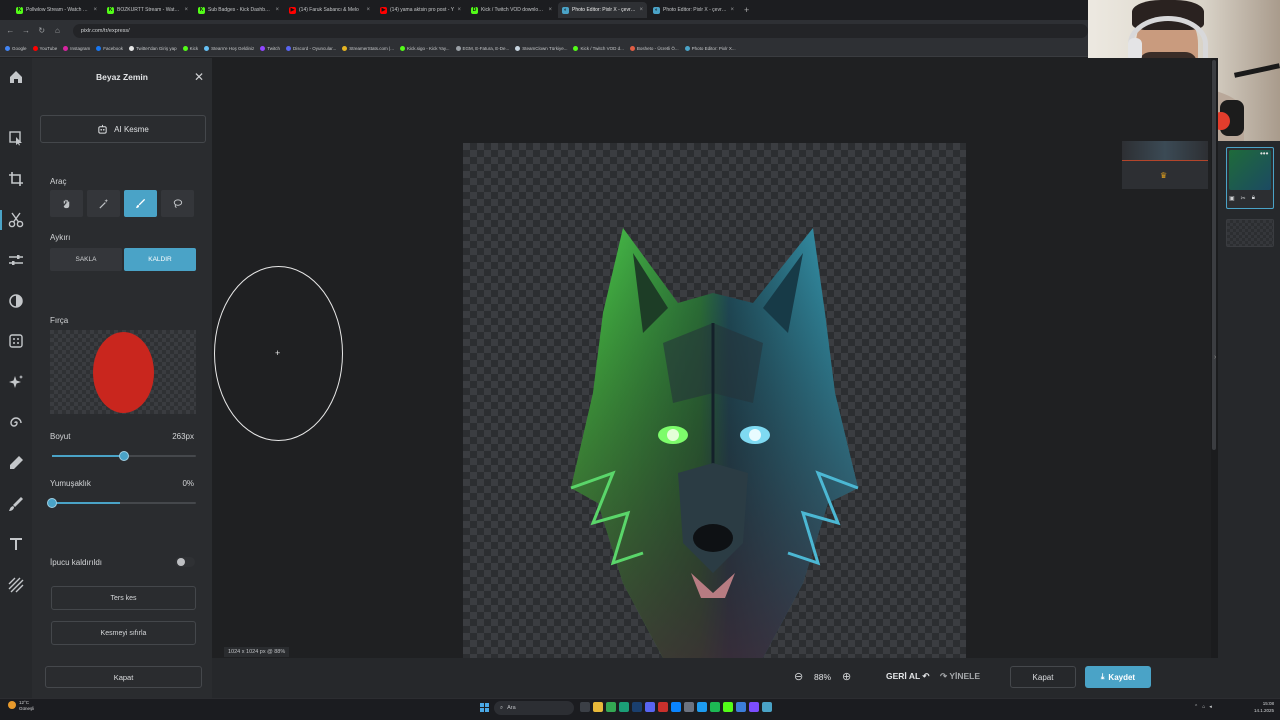 The width and height of the screenshot is (1280, 720). I want to click on keep-button: SAKLA, so click(86, 259).